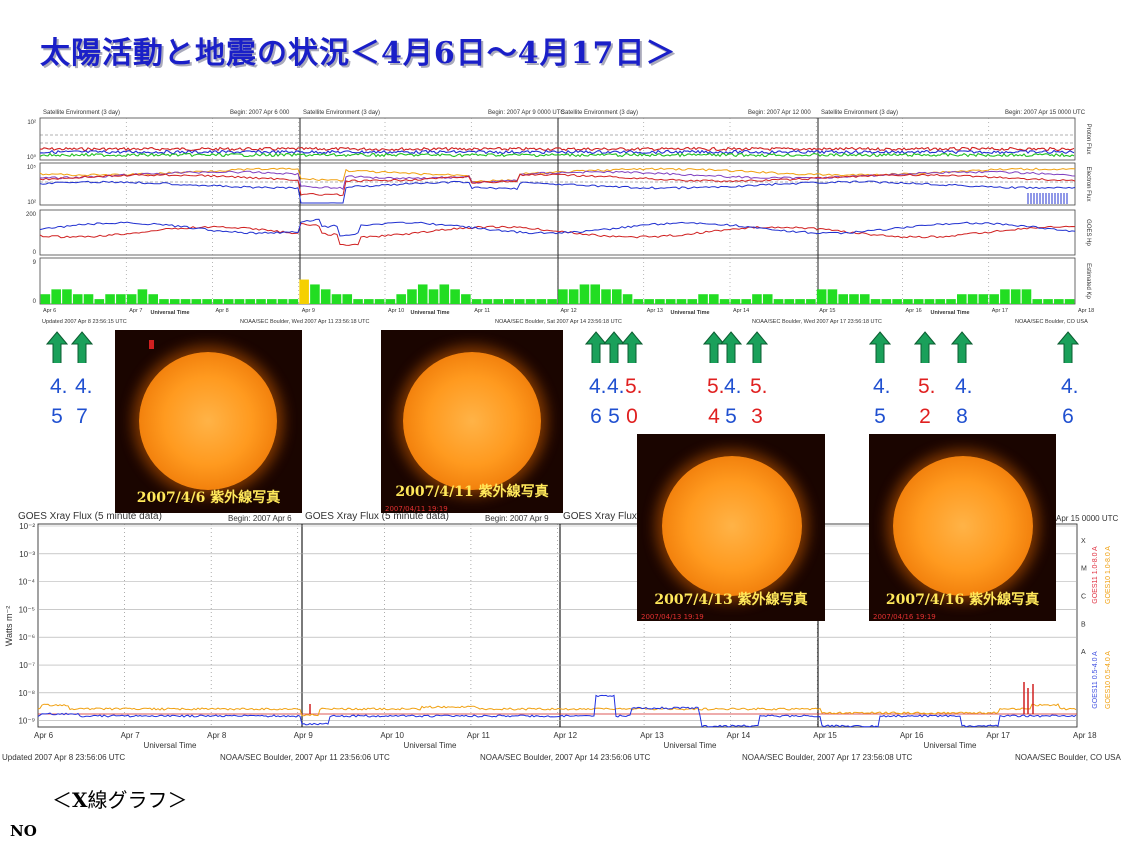  I want to click on x-tick-label: Apr 14, so click(739, 735).